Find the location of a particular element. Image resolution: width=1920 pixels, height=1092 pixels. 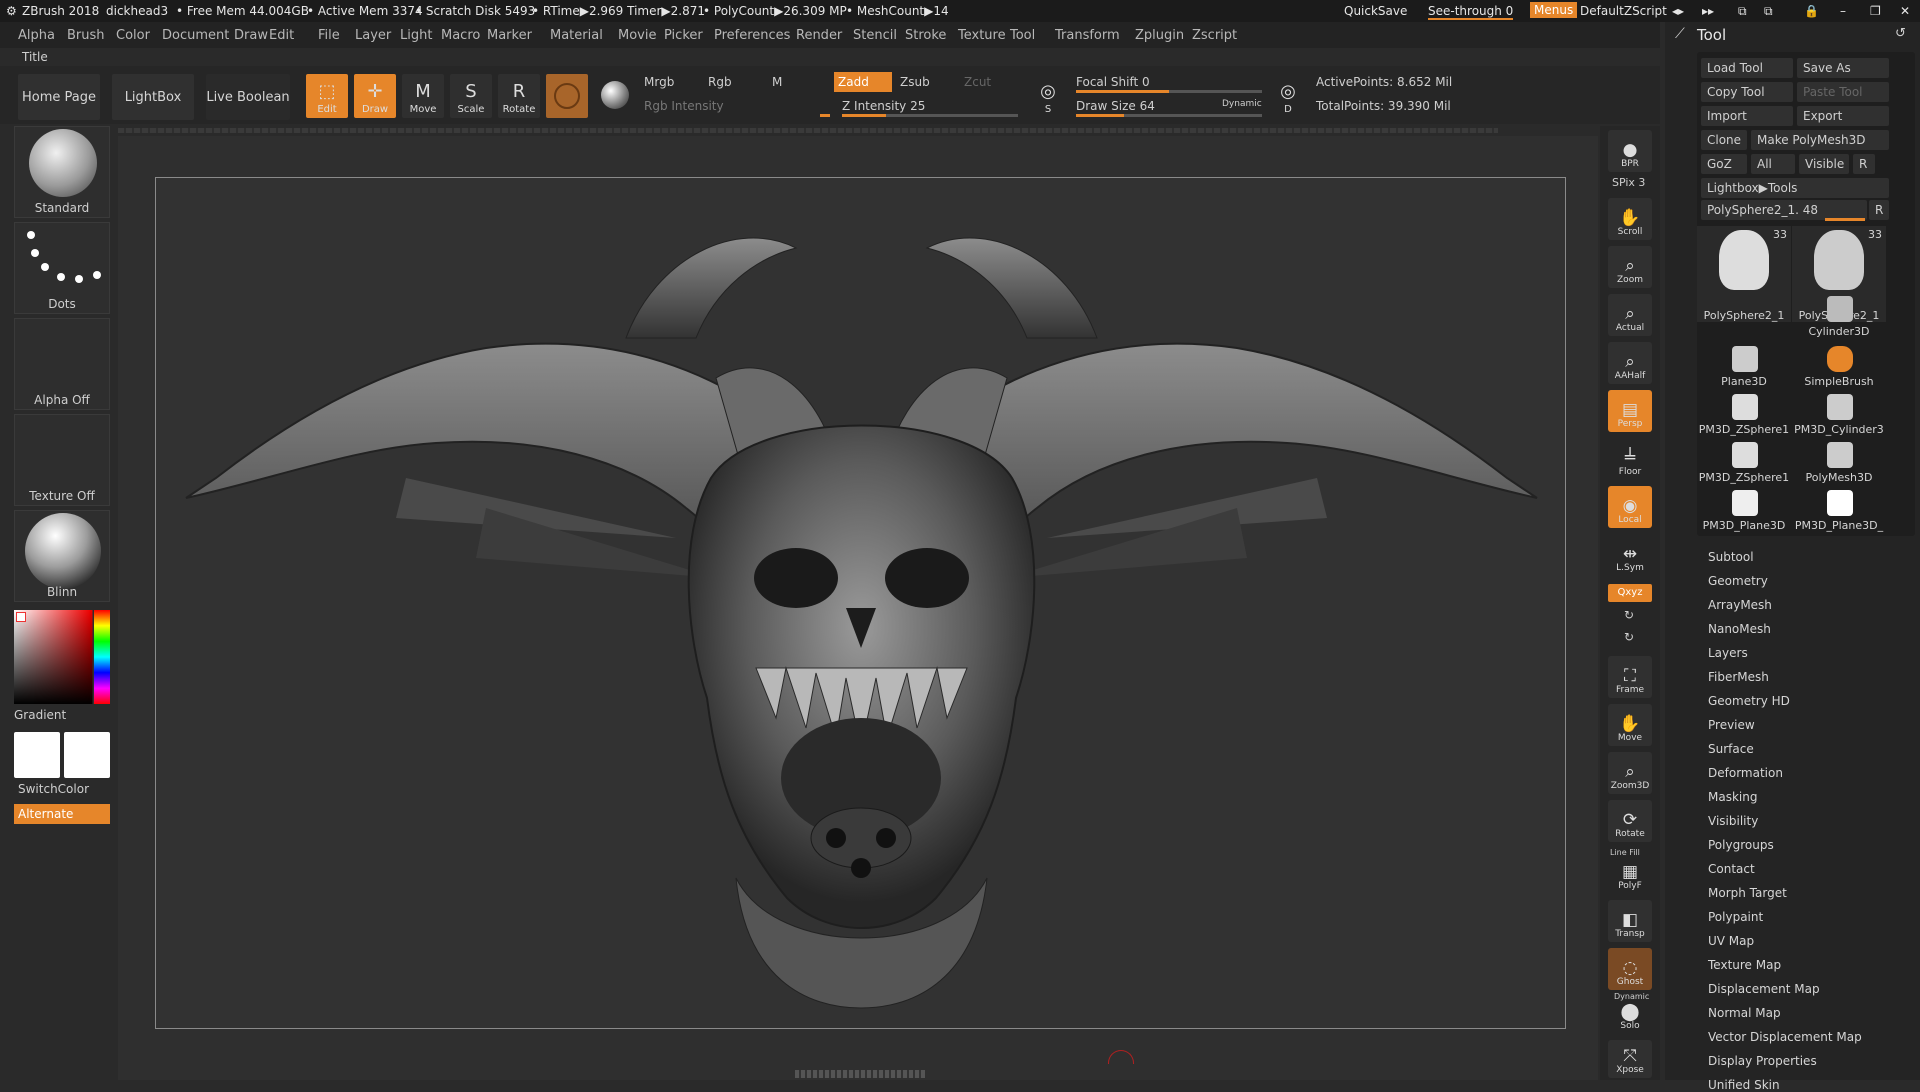

tool-menu-subtool: Subtool is located at coordinates (1731, 557).